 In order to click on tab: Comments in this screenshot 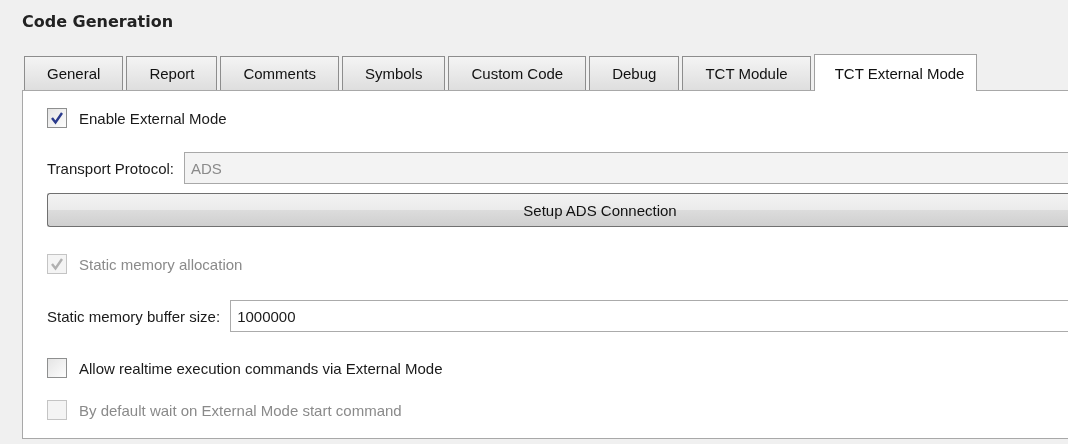, I will do `click(279, 73)`.